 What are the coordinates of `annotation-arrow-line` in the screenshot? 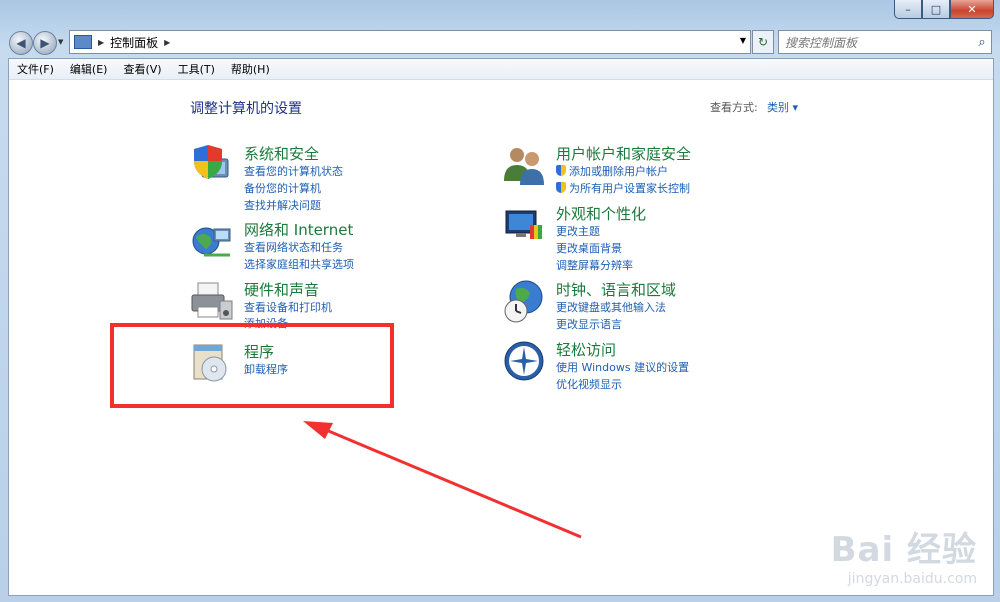 It's located at (450, 482).